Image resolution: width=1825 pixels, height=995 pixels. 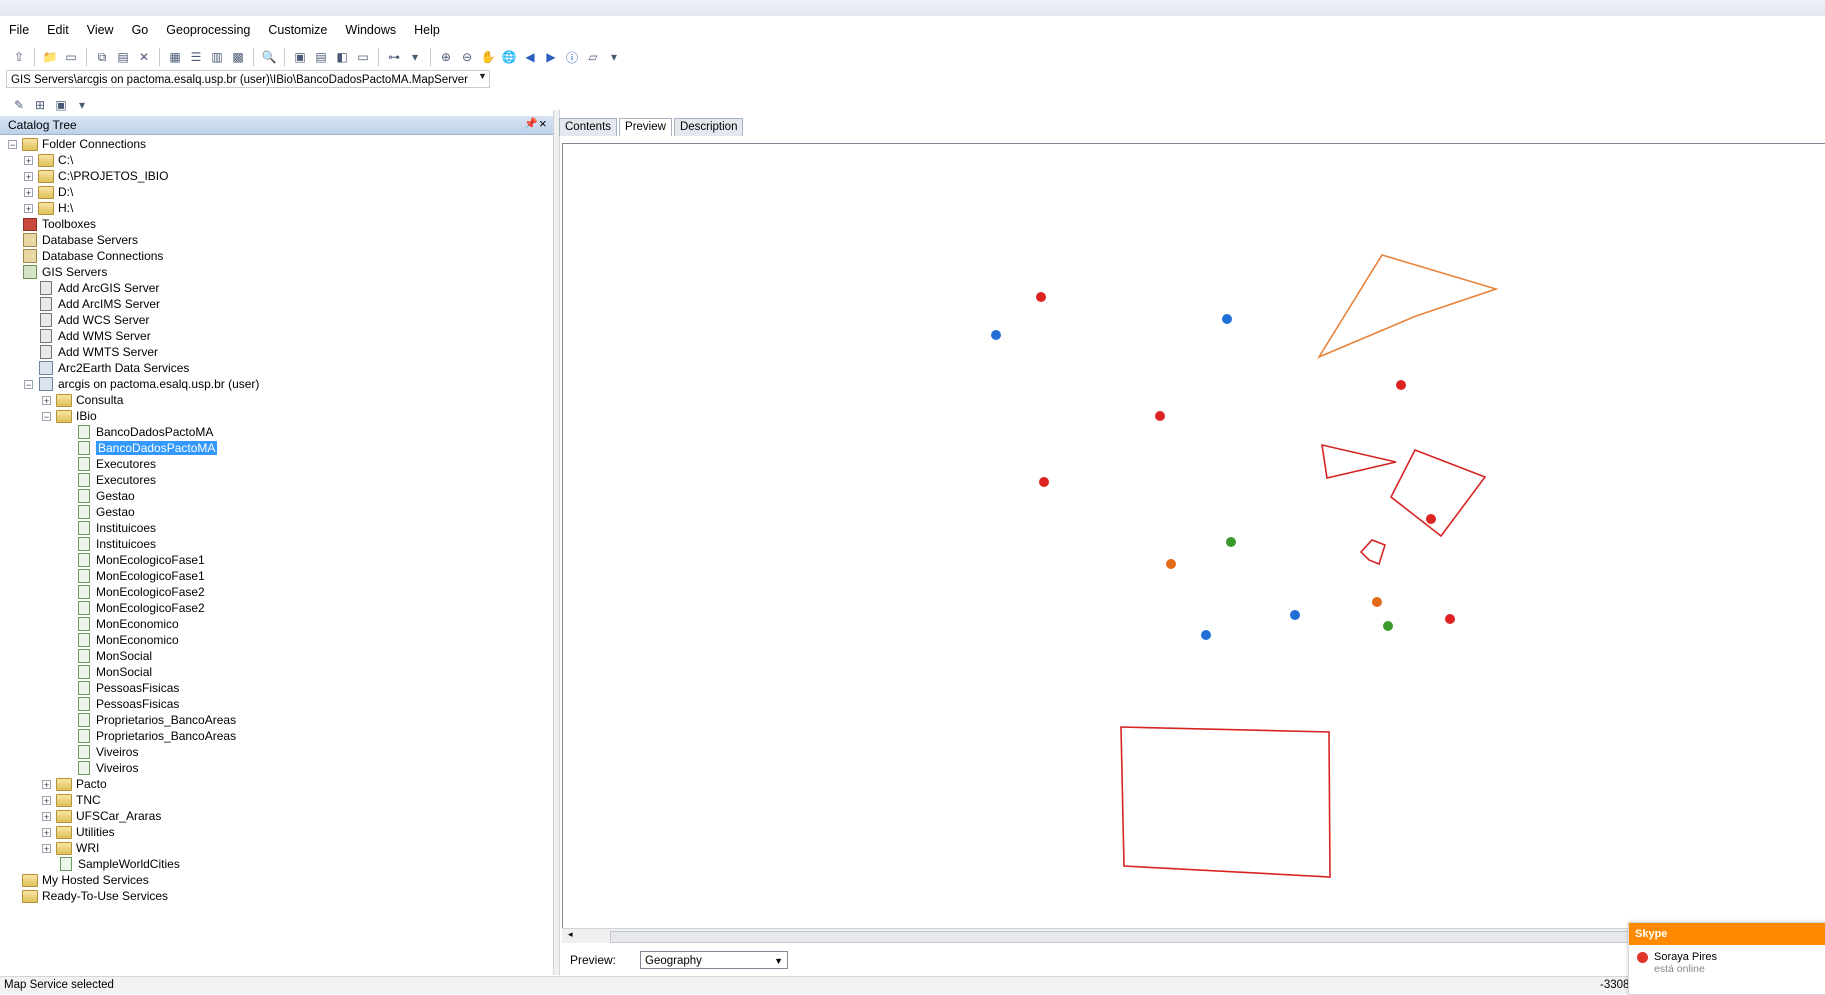 I want to click on zoom-in-icon: ⊕, so click(x=446, y=57).